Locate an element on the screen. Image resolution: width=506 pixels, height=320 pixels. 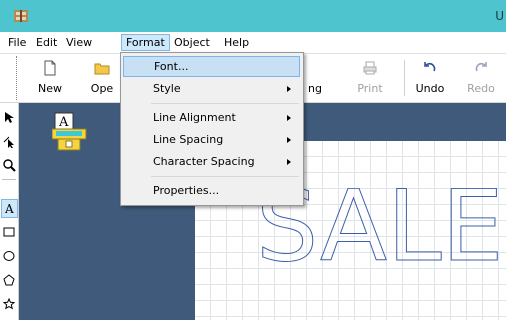
zoom-tool is located at coordinates (9, 165).